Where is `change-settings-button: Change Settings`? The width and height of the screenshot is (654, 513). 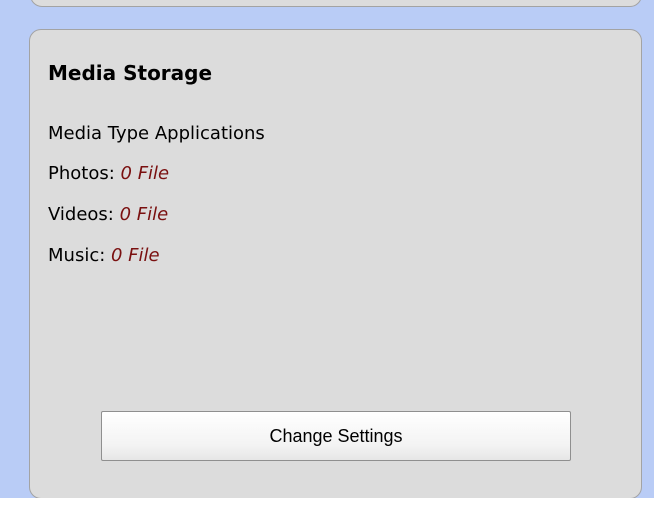
change-settings-button: Change Settings is located at coordinates (336, 436).